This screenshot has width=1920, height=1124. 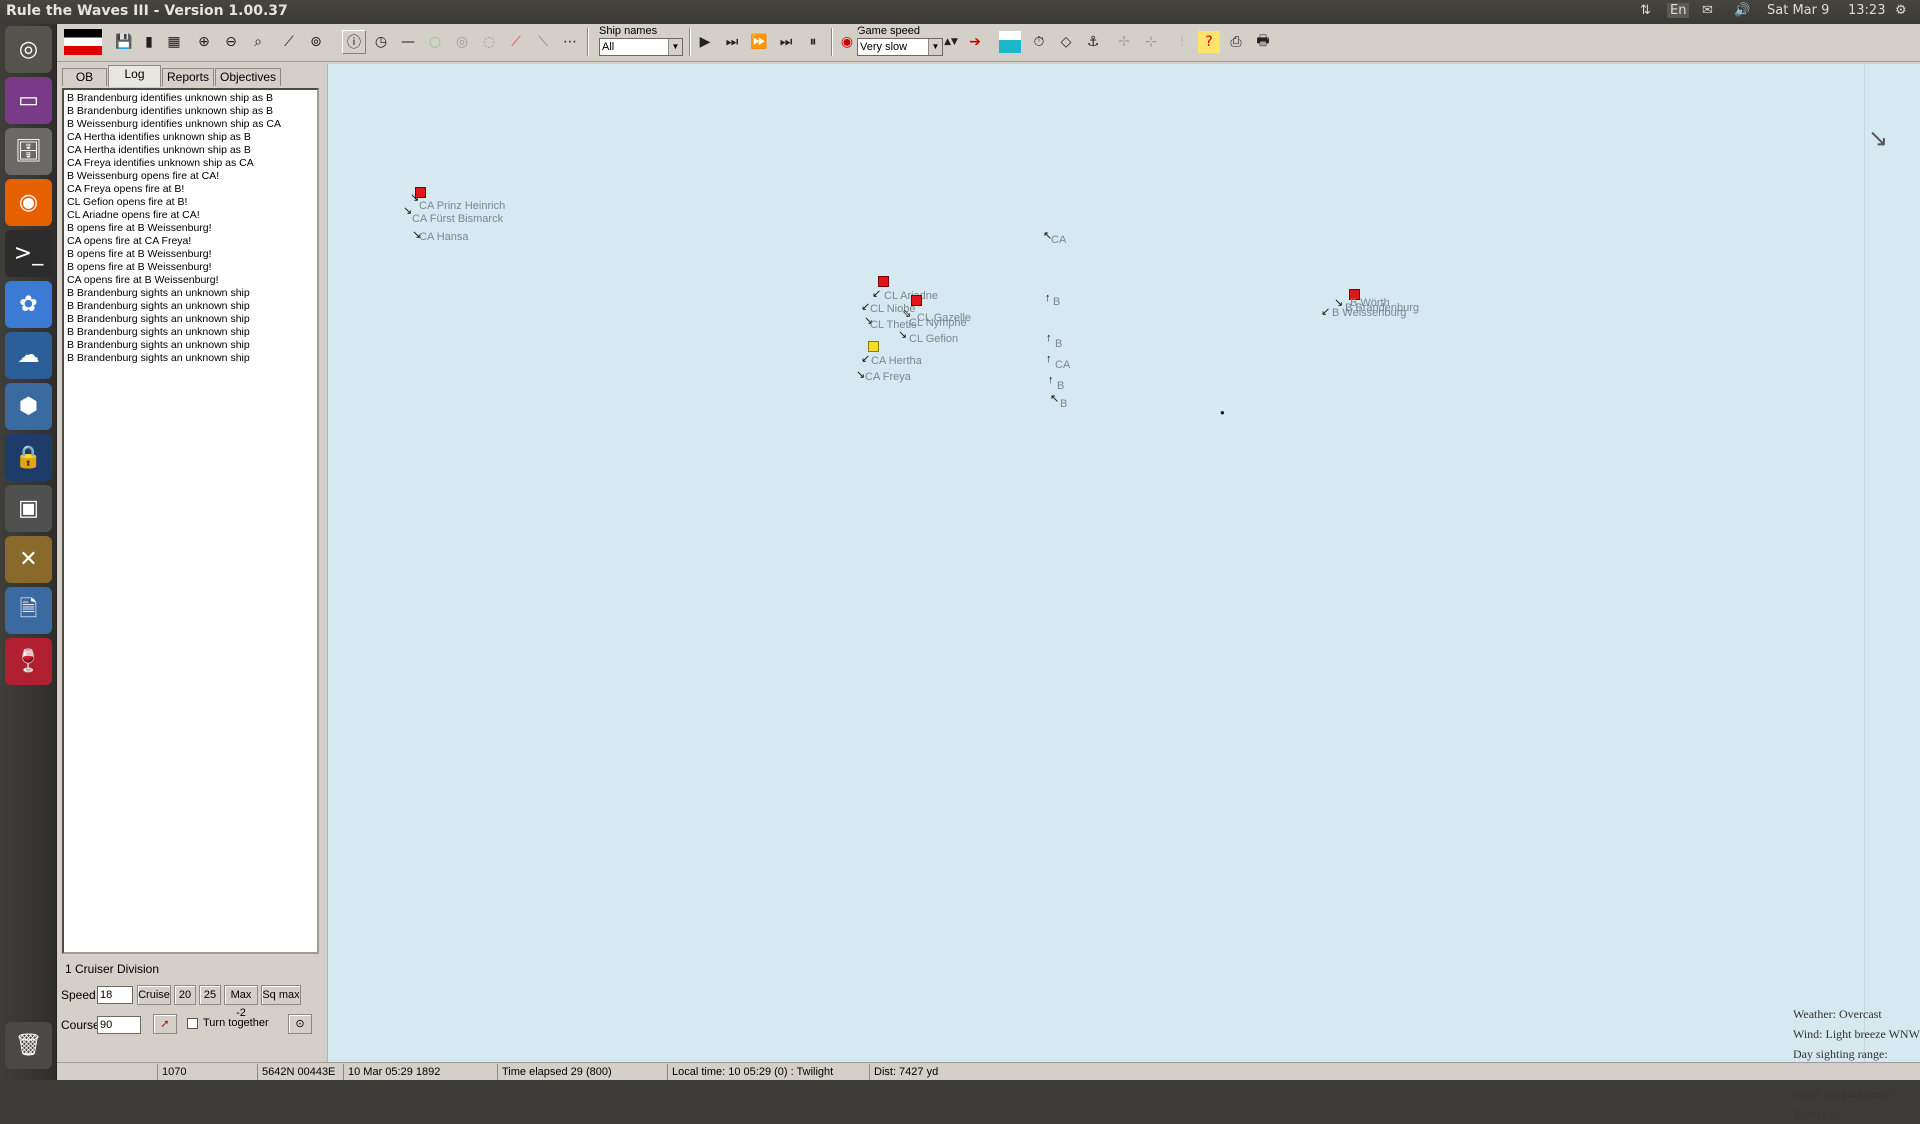 What do you see at coordinates (900, 47) in the screenshot?
I see `game-speed-select: Very slow ▼` at bounding box center [900, 47].